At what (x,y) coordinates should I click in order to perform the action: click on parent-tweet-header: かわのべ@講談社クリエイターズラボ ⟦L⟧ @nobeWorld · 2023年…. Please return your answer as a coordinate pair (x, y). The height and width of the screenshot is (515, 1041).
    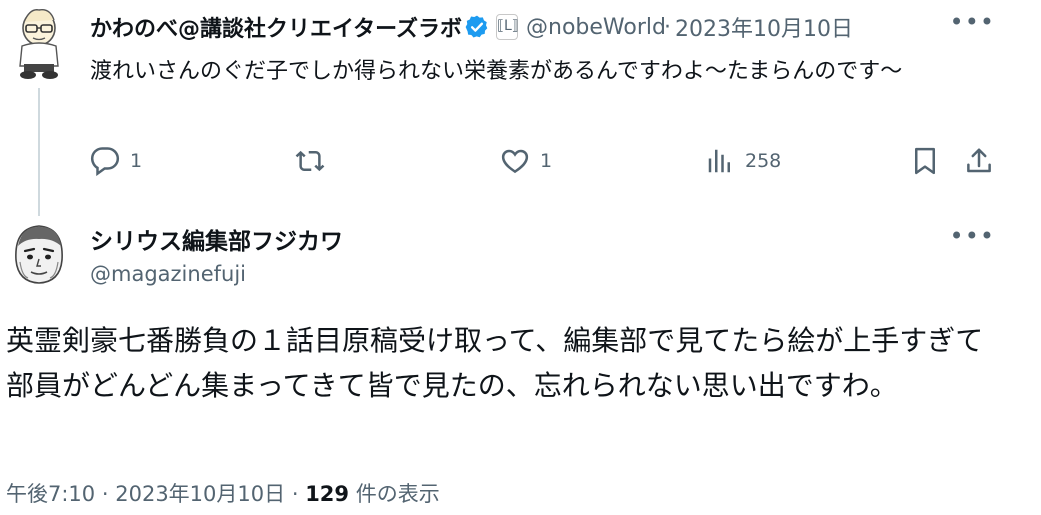
    Looking at the image, I should click on (471, 27).